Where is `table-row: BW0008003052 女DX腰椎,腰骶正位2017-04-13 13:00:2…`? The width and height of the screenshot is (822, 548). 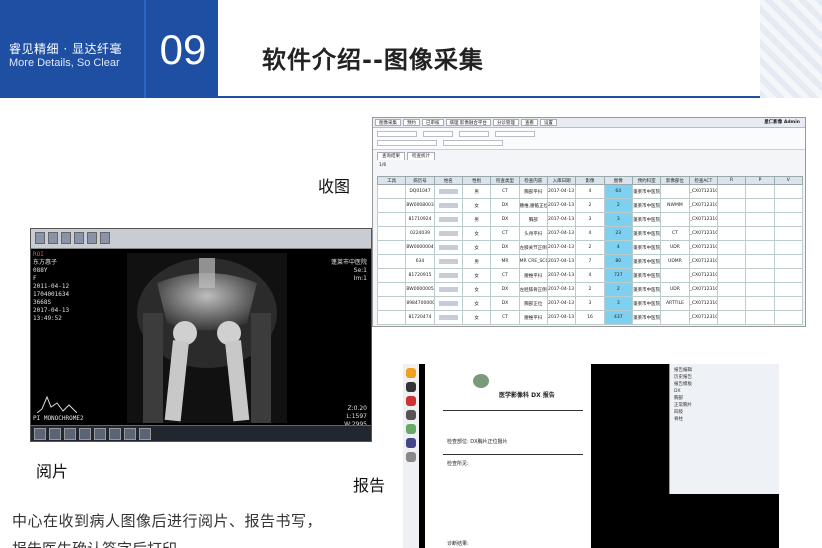 table-row: BW0008003052 女DX腰椎,腰骶正位2017-04-13 13:00:2… is located at coordinates (590, 205).